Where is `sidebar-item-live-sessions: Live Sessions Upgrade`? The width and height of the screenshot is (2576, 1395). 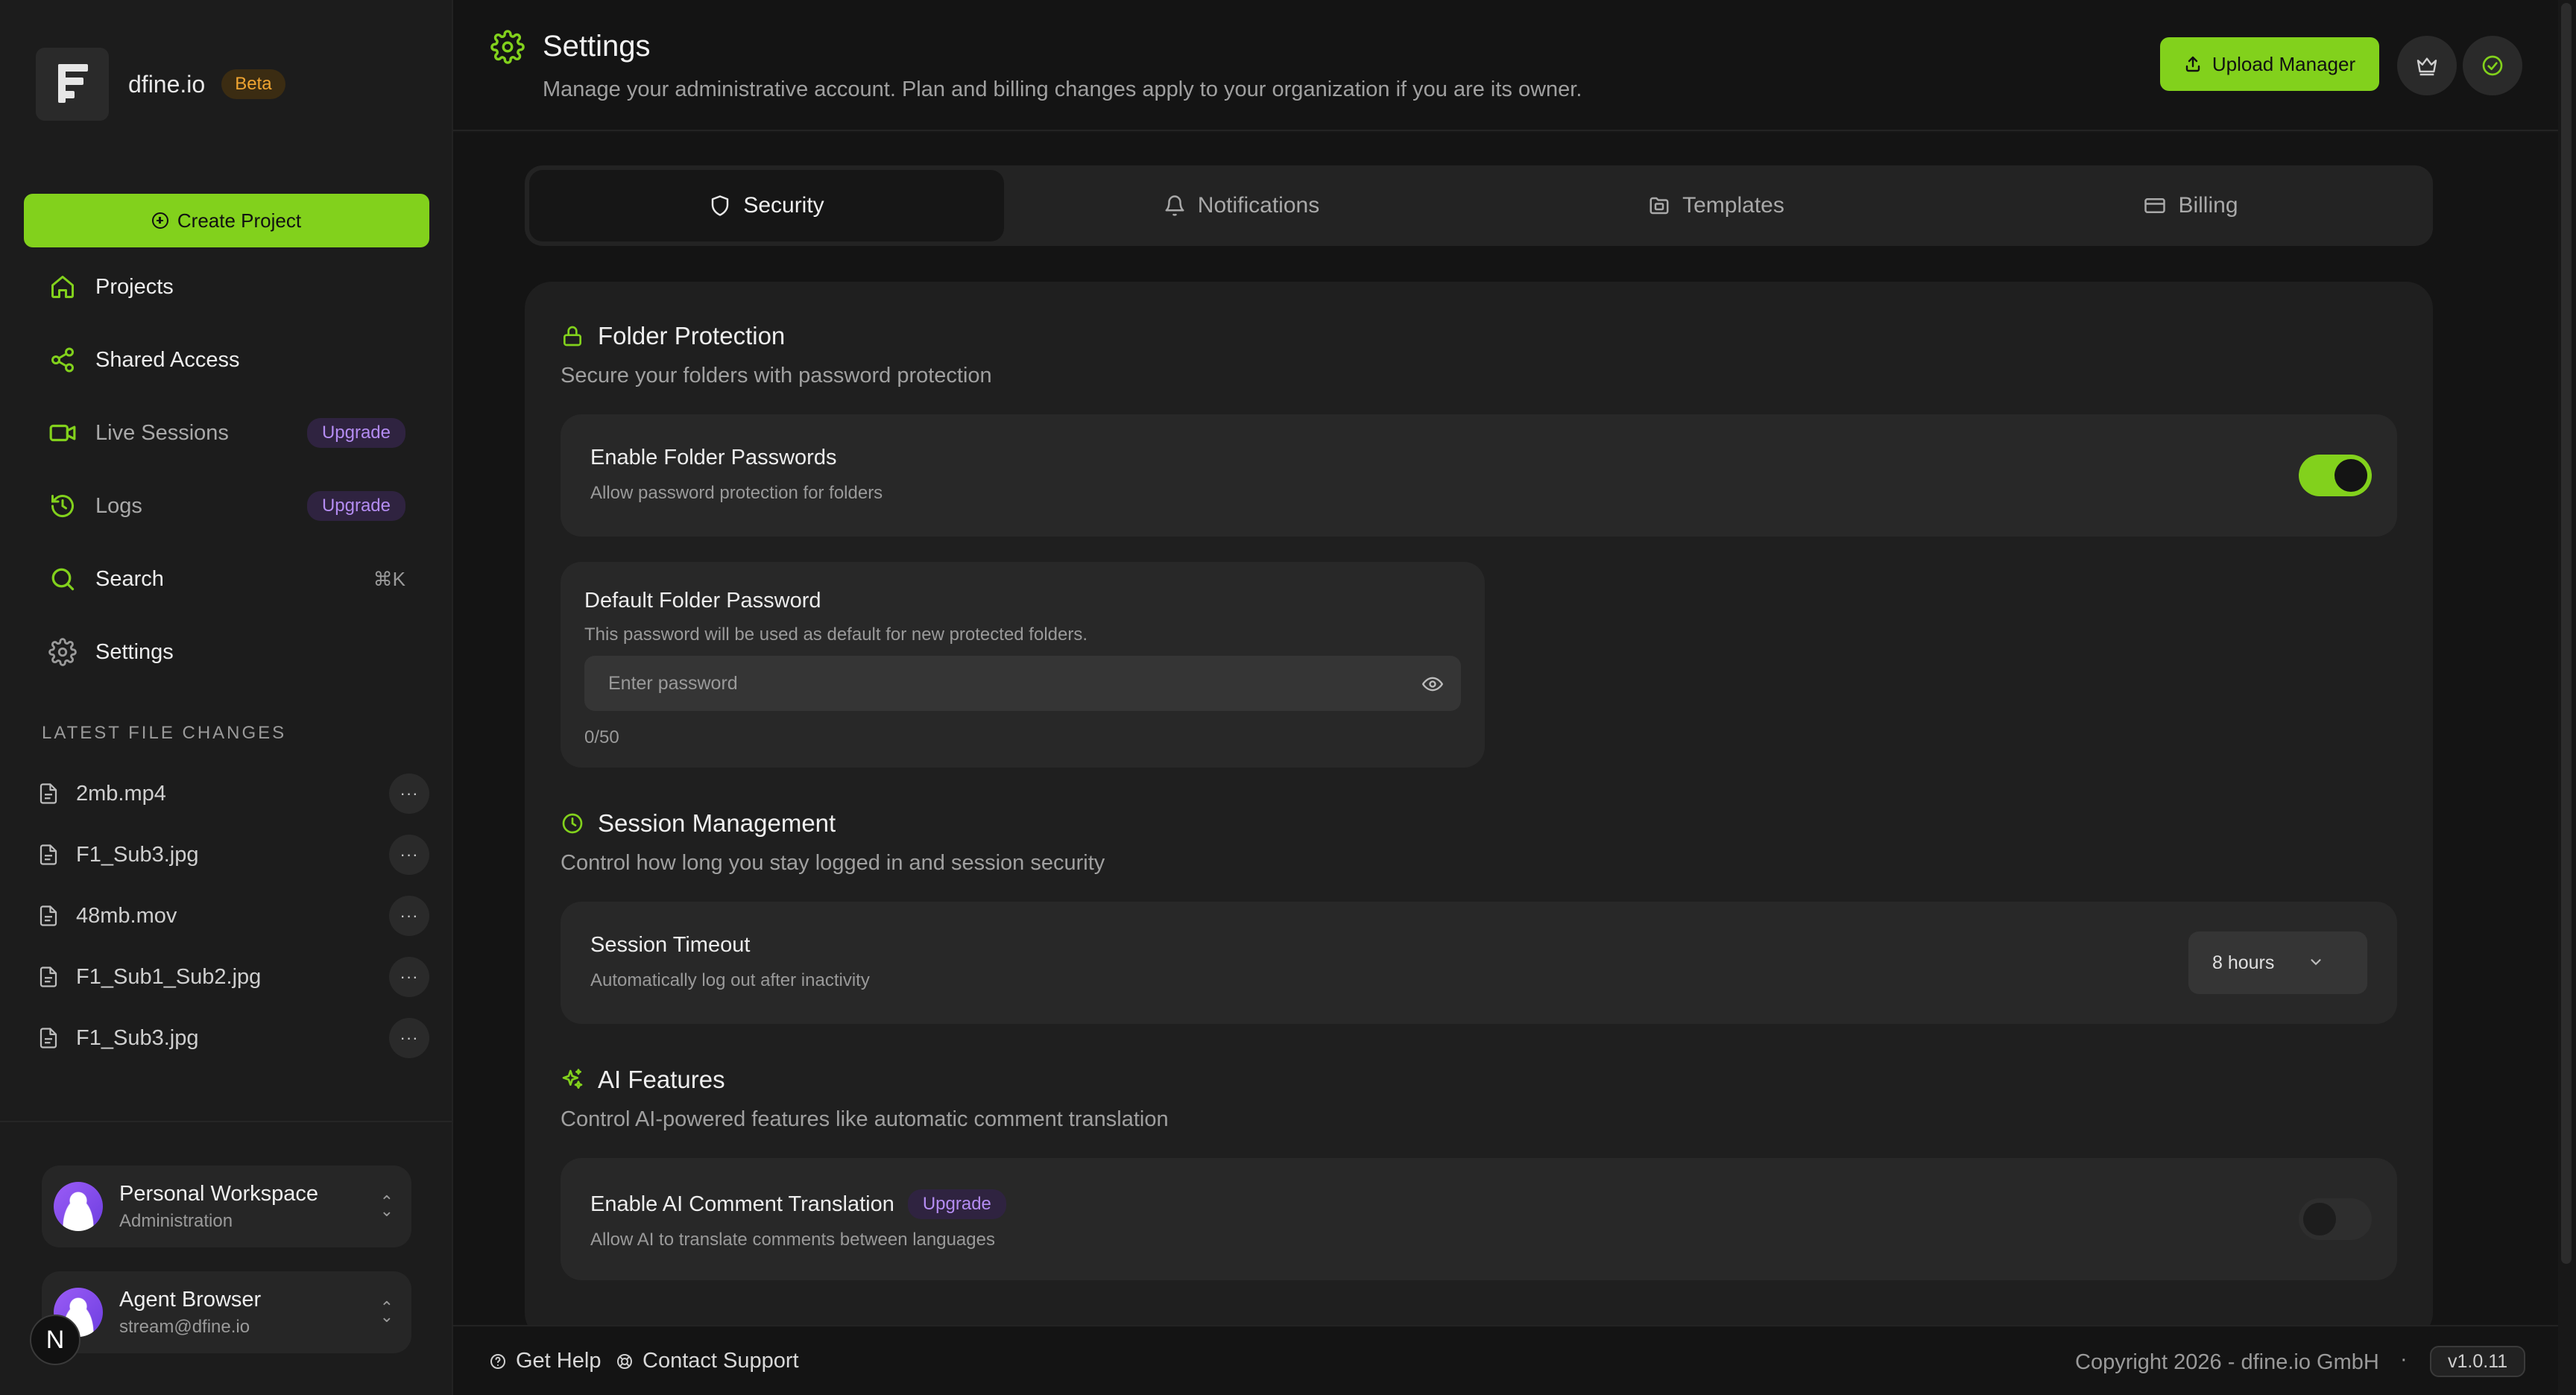
sidebar-item-live-sessions: Live Sessions Upgrade is located at coordinates (226, 432).